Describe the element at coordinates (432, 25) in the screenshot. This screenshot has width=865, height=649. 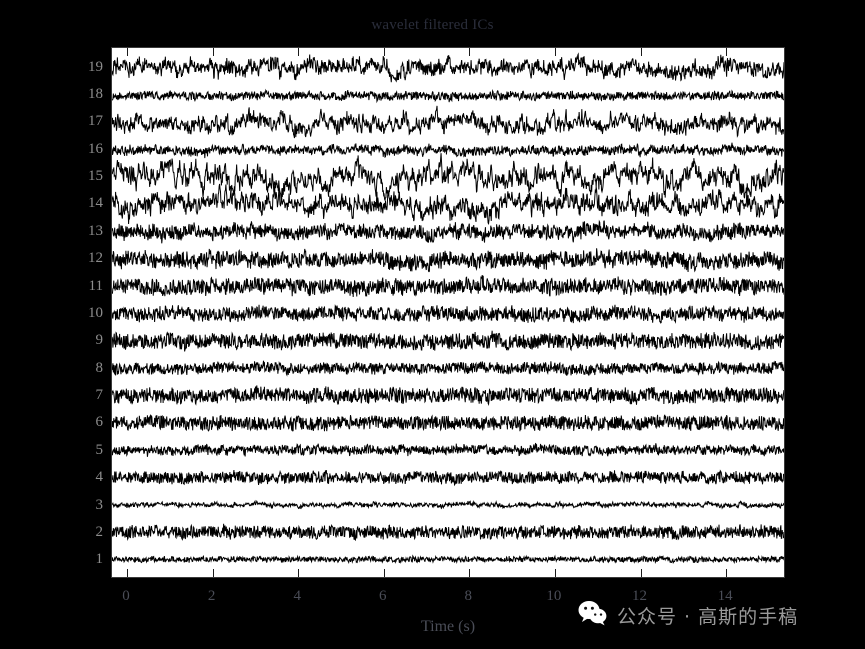
I see `page-title: wavelet filtered ICs` at that location.